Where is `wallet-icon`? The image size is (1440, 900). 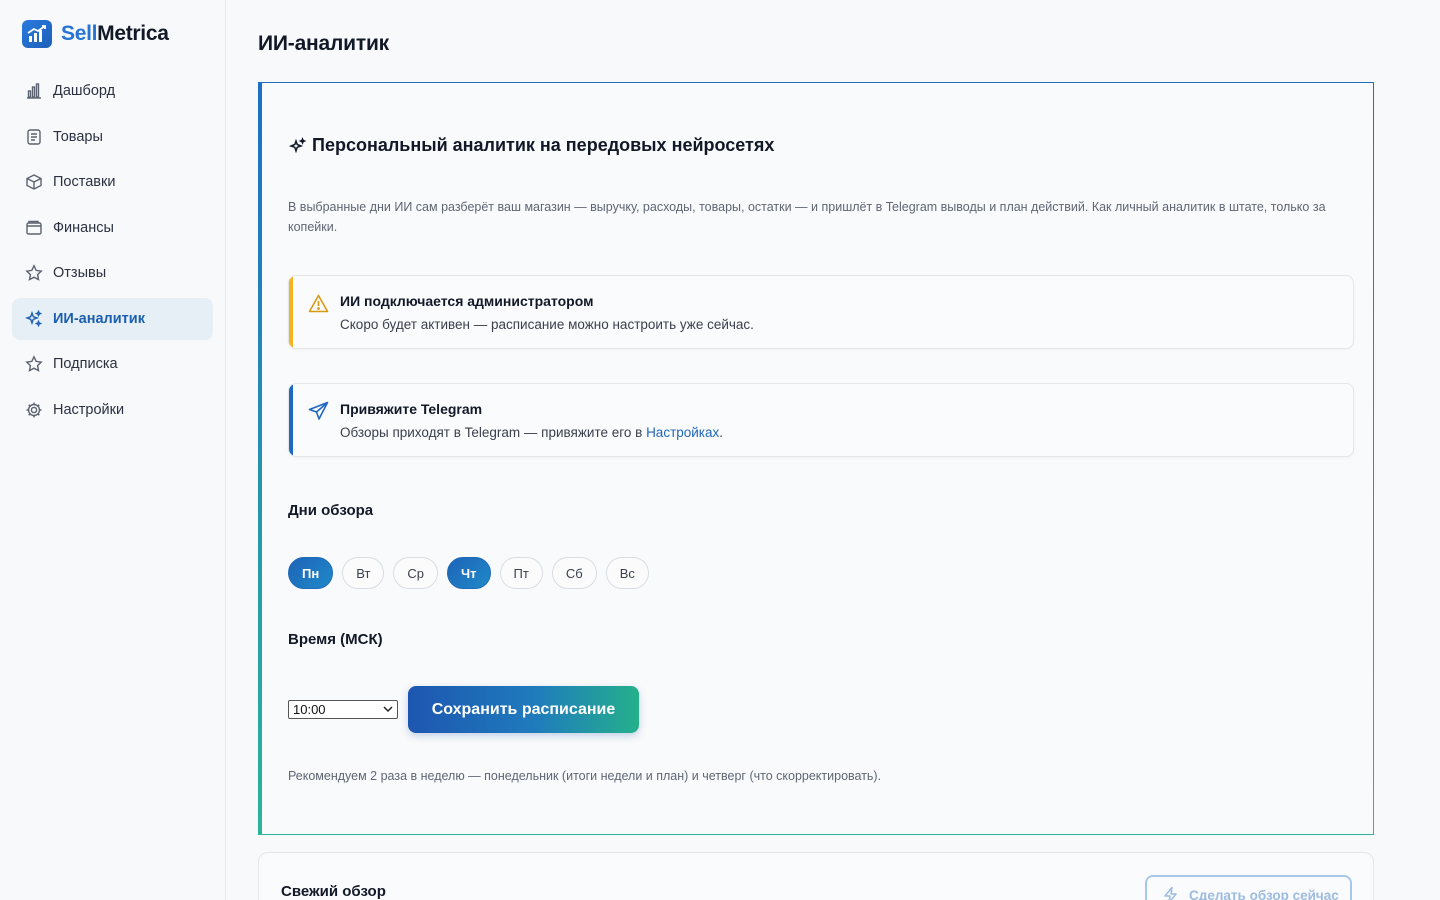 wallet-icon is located at coordinates (33, 227).